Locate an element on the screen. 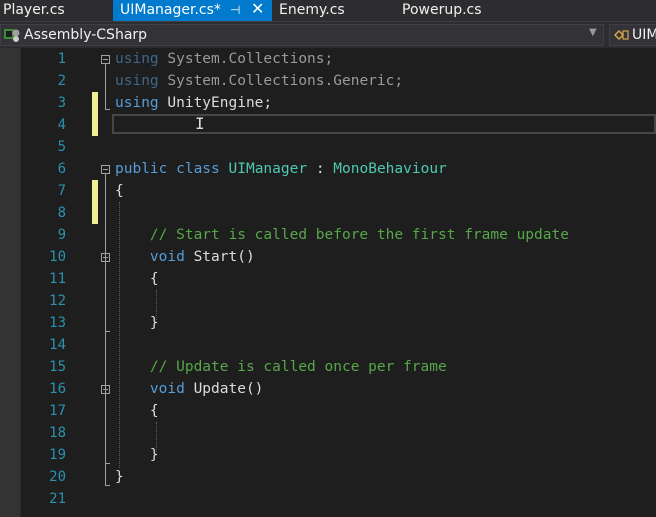  class-name-token: UIManager is located at coordinates (263, 169).